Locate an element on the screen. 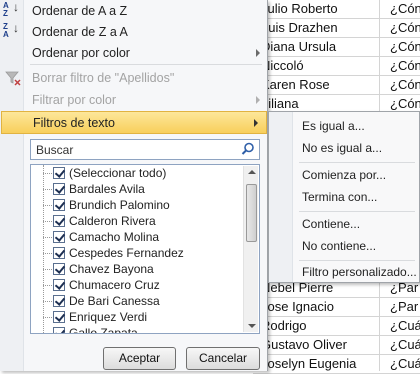 This screenshot has height=374, width=420. text-filters-item: Filtros de texto is located at coordinates (134, 122).